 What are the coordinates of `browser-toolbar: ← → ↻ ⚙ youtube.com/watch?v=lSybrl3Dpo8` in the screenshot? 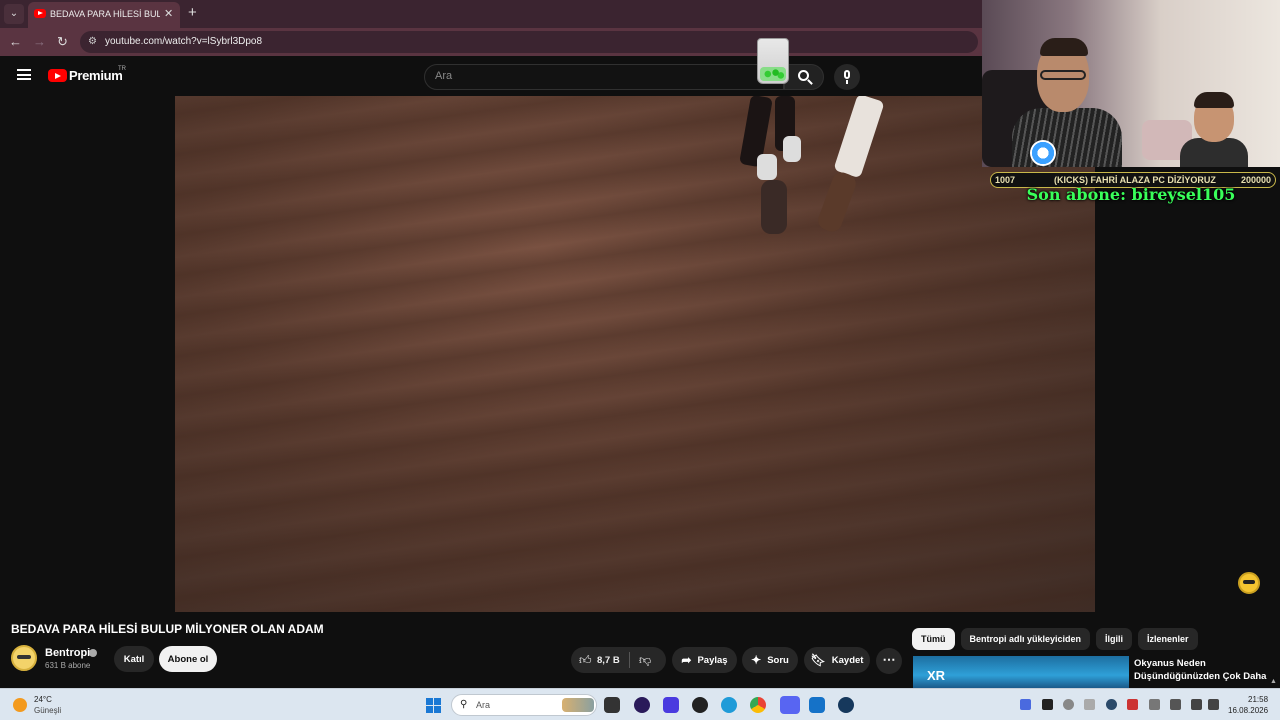 It's located at (491, 42).